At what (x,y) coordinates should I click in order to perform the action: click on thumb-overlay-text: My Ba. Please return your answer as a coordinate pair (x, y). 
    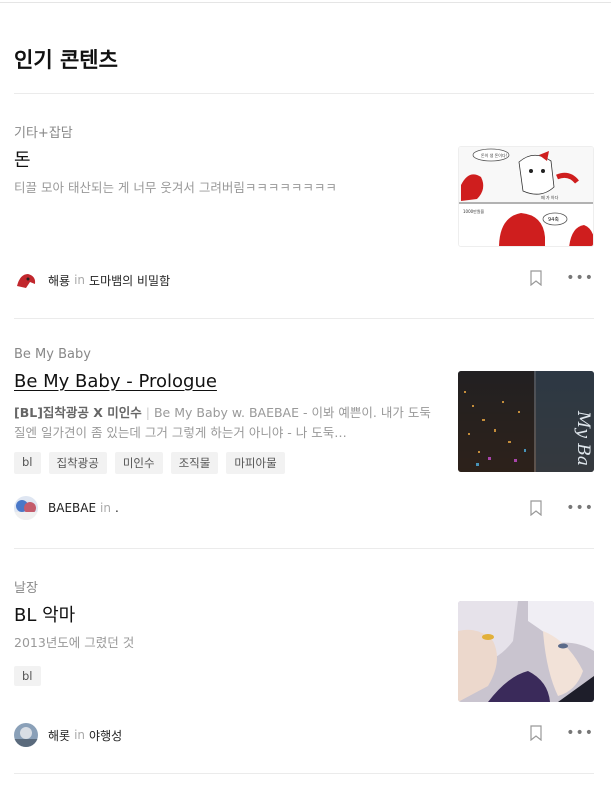
    Looking at the image, I should click on (583, 438).